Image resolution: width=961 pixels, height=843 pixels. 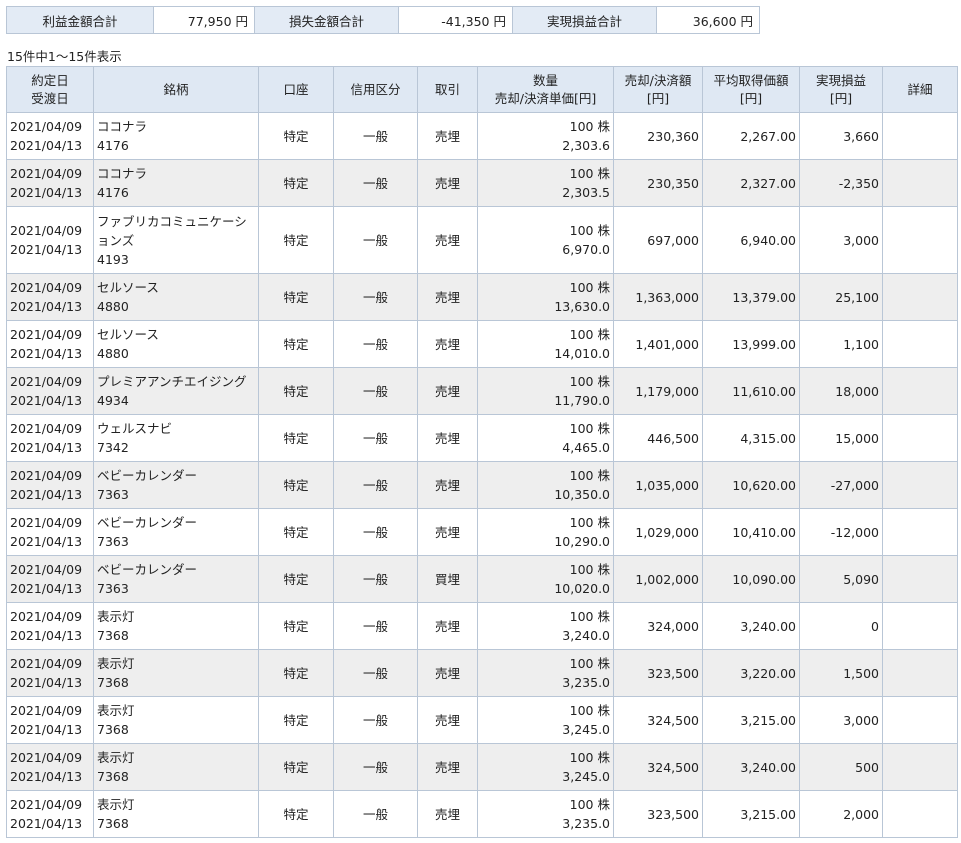 I want to click on avg-cost-cell: 10,410.00, so click(x=751, y=532).